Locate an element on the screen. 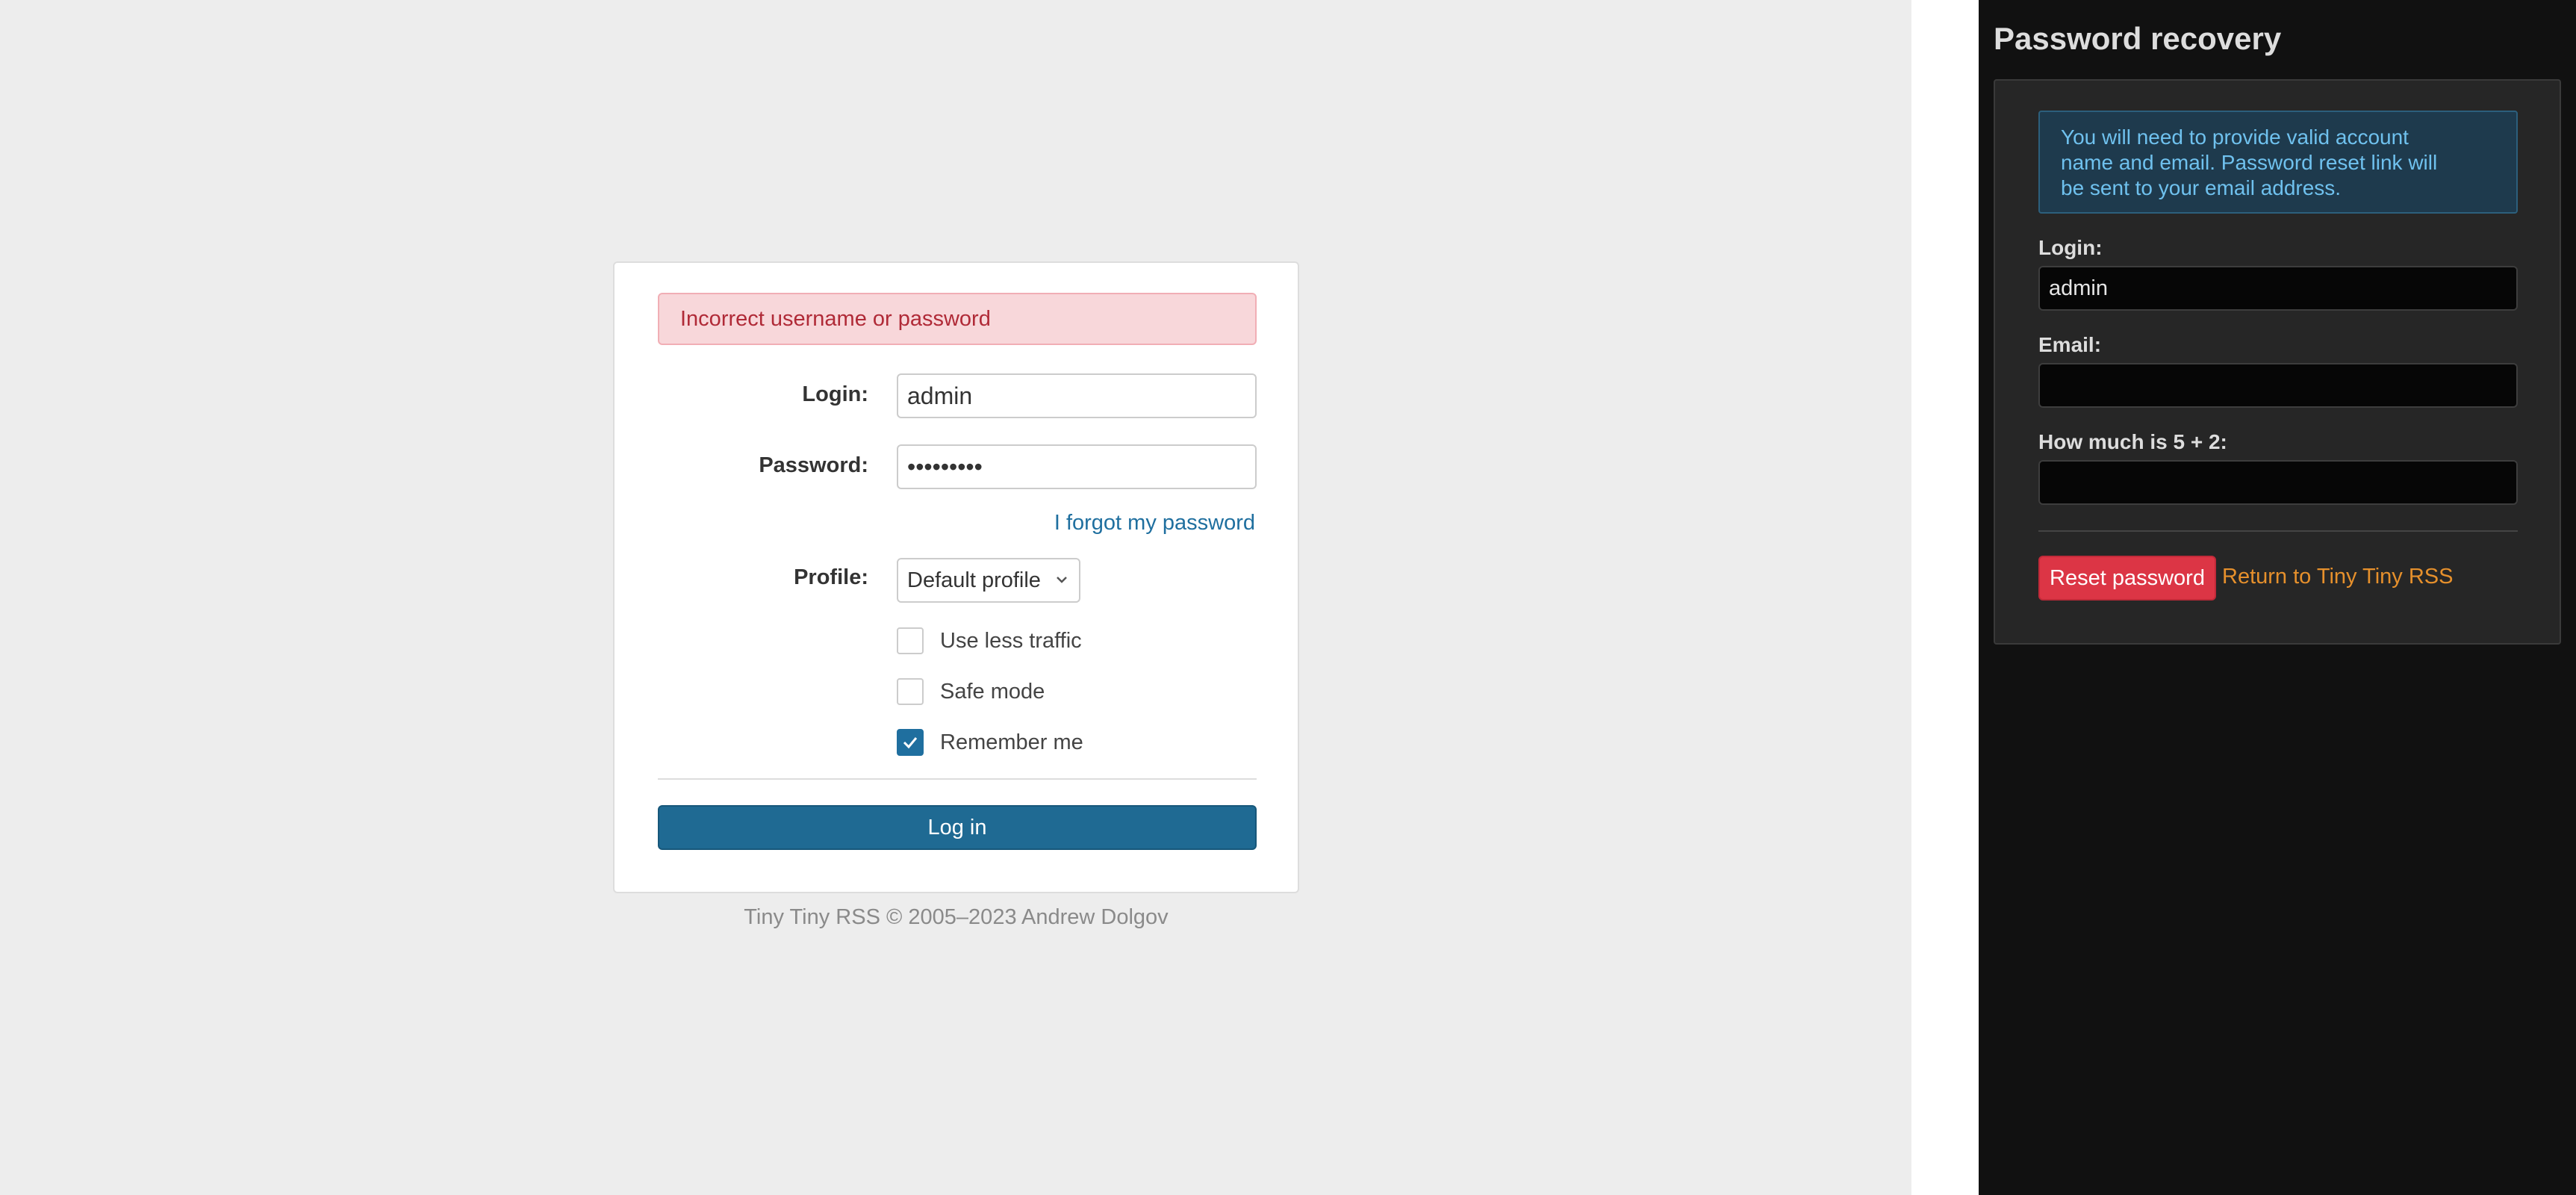 The image size is (2576, 1195). use-less-traffic-checkbox is located at coordinates (910, 640).